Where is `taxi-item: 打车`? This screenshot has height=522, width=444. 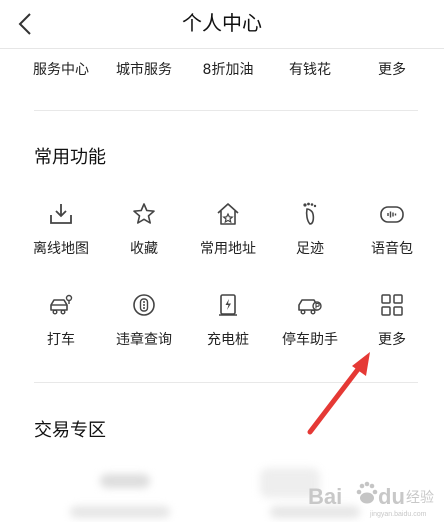 taxi-item: 打车 is located at coordinates (61, 328).